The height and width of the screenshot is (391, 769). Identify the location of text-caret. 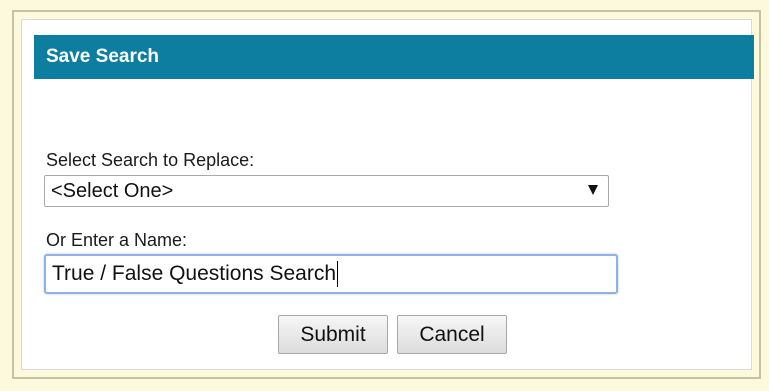
(338, 274).